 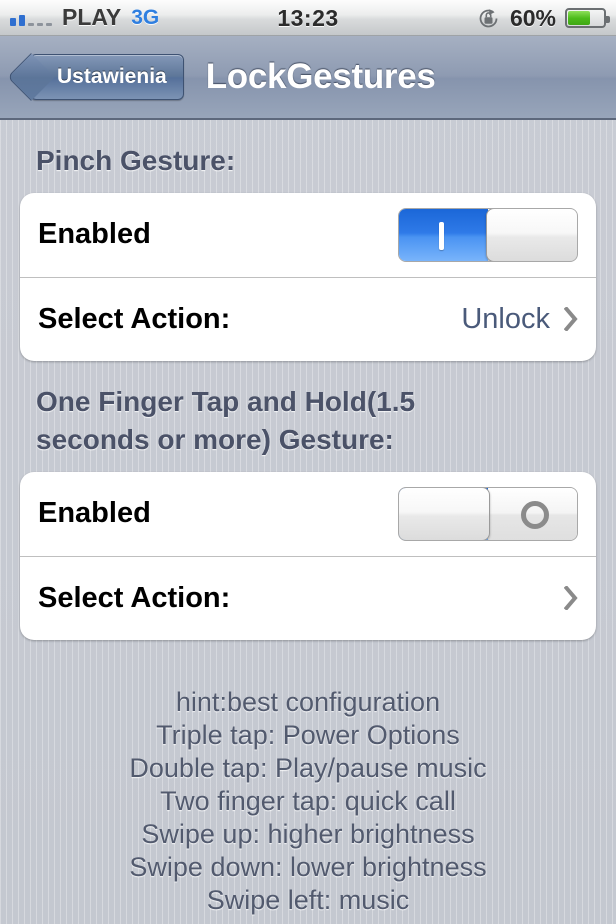 I want to click on toggle-pinch-enabled, so click(x=488, y=234).